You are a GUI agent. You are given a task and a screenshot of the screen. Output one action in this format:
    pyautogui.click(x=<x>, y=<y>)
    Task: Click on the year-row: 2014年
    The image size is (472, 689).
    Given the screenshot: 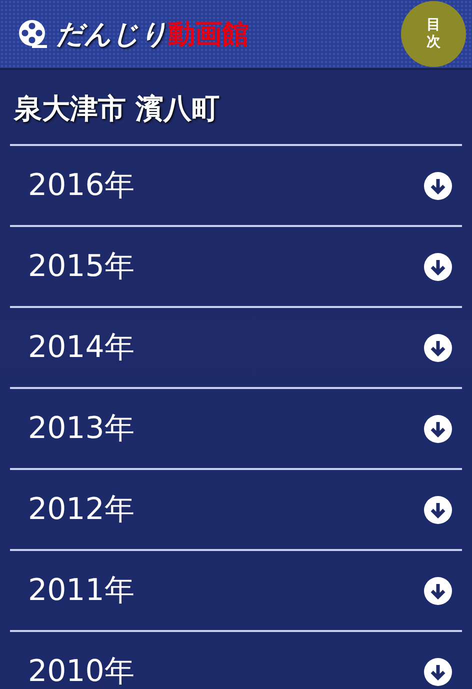 What is the action you would take?
    pyautogui.click(x=236, y=346)
    